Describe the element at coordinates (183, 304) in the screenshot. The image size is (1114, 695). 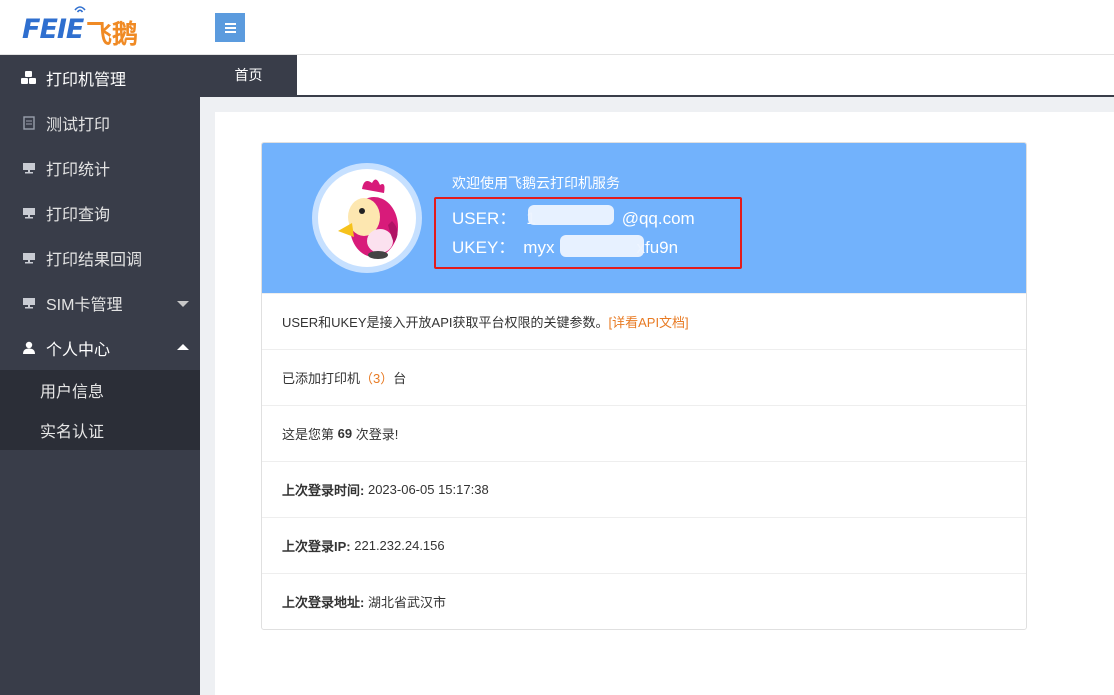
I see `caret-down-icon` at that location.